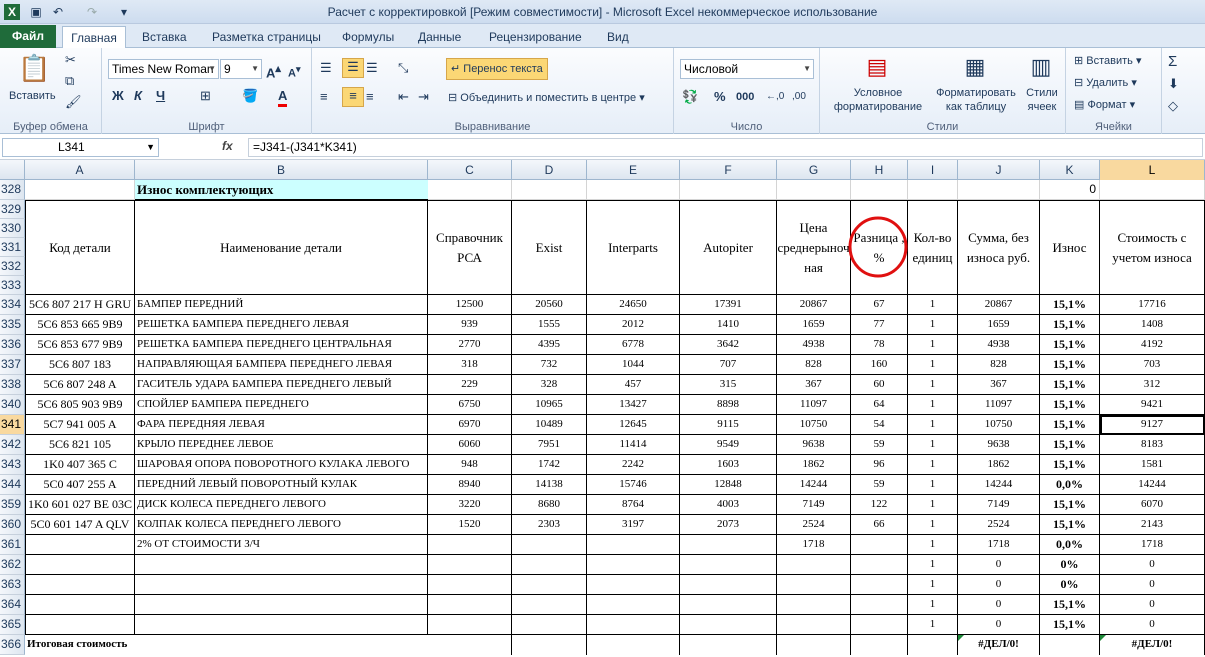 This screenshot has height=657, width=1205. Describe the element at coordinates (633, 170) in the screenshot. I see `column-header-e: E` at that location.